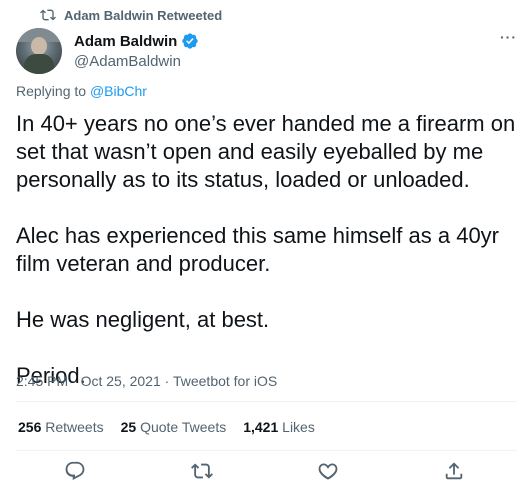  I want to click on author-names: Adam Baldwin @AdamBaldwin, so click(136, 51).